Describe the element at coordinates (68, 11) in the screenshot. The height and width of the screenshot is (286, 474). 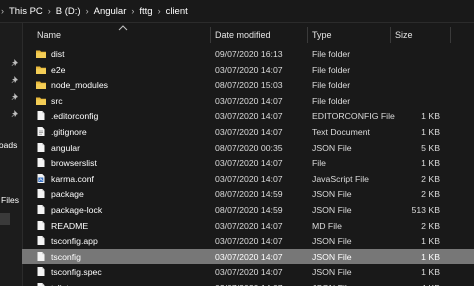
I see `breadcrumb-drive-b: B (D:)` at that location.